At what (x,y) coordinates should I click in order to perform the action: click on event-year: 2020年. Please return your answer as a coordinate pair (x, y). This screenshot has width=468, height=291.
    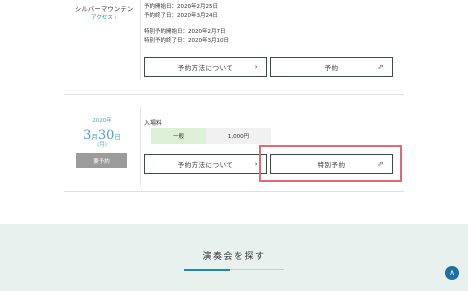
    Looking at the image, I should click on (102, 121).